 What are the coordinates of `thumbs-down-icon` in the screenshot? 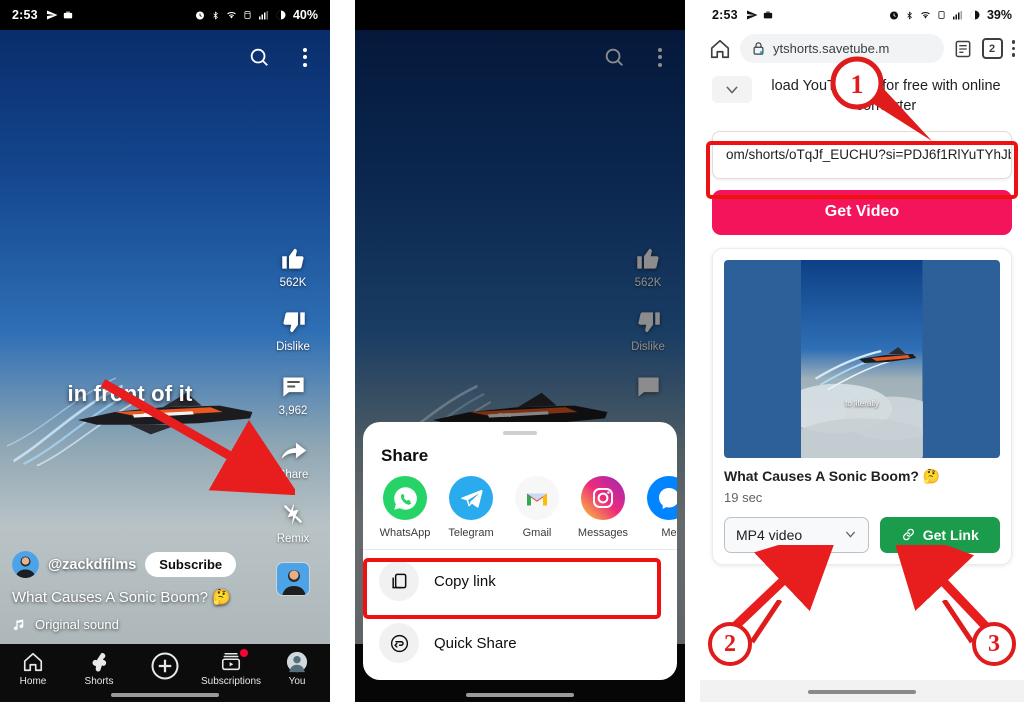 It's located at (293, 322).